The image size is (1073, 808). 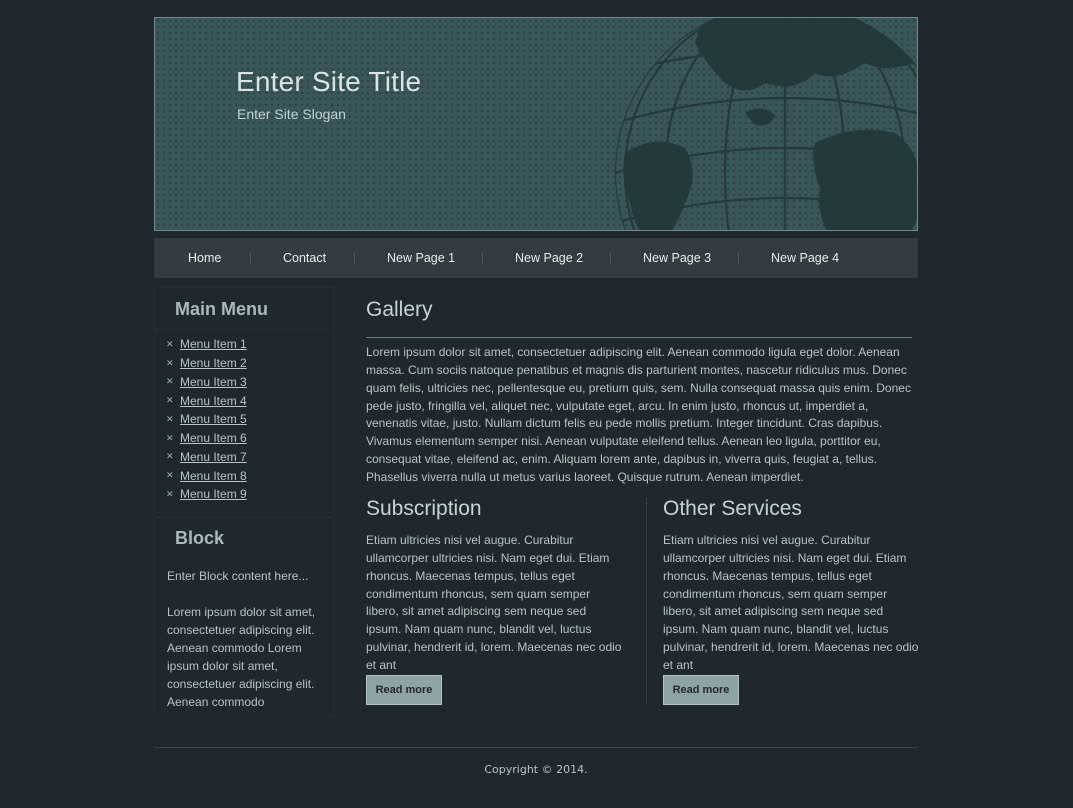 I want to click on menu-item: ✕ Menu Item 3, so click(x=206, y=382).